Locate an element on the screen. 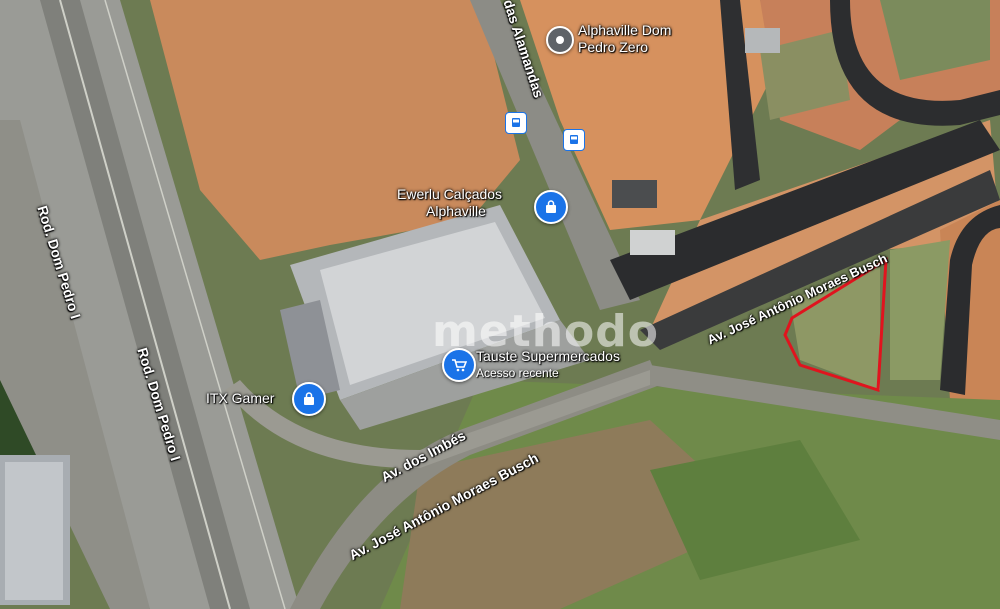 Image resolution: width=1000 pixels, height=609 pixels. shopping-cart-icon is located at coordinates (459, 365).